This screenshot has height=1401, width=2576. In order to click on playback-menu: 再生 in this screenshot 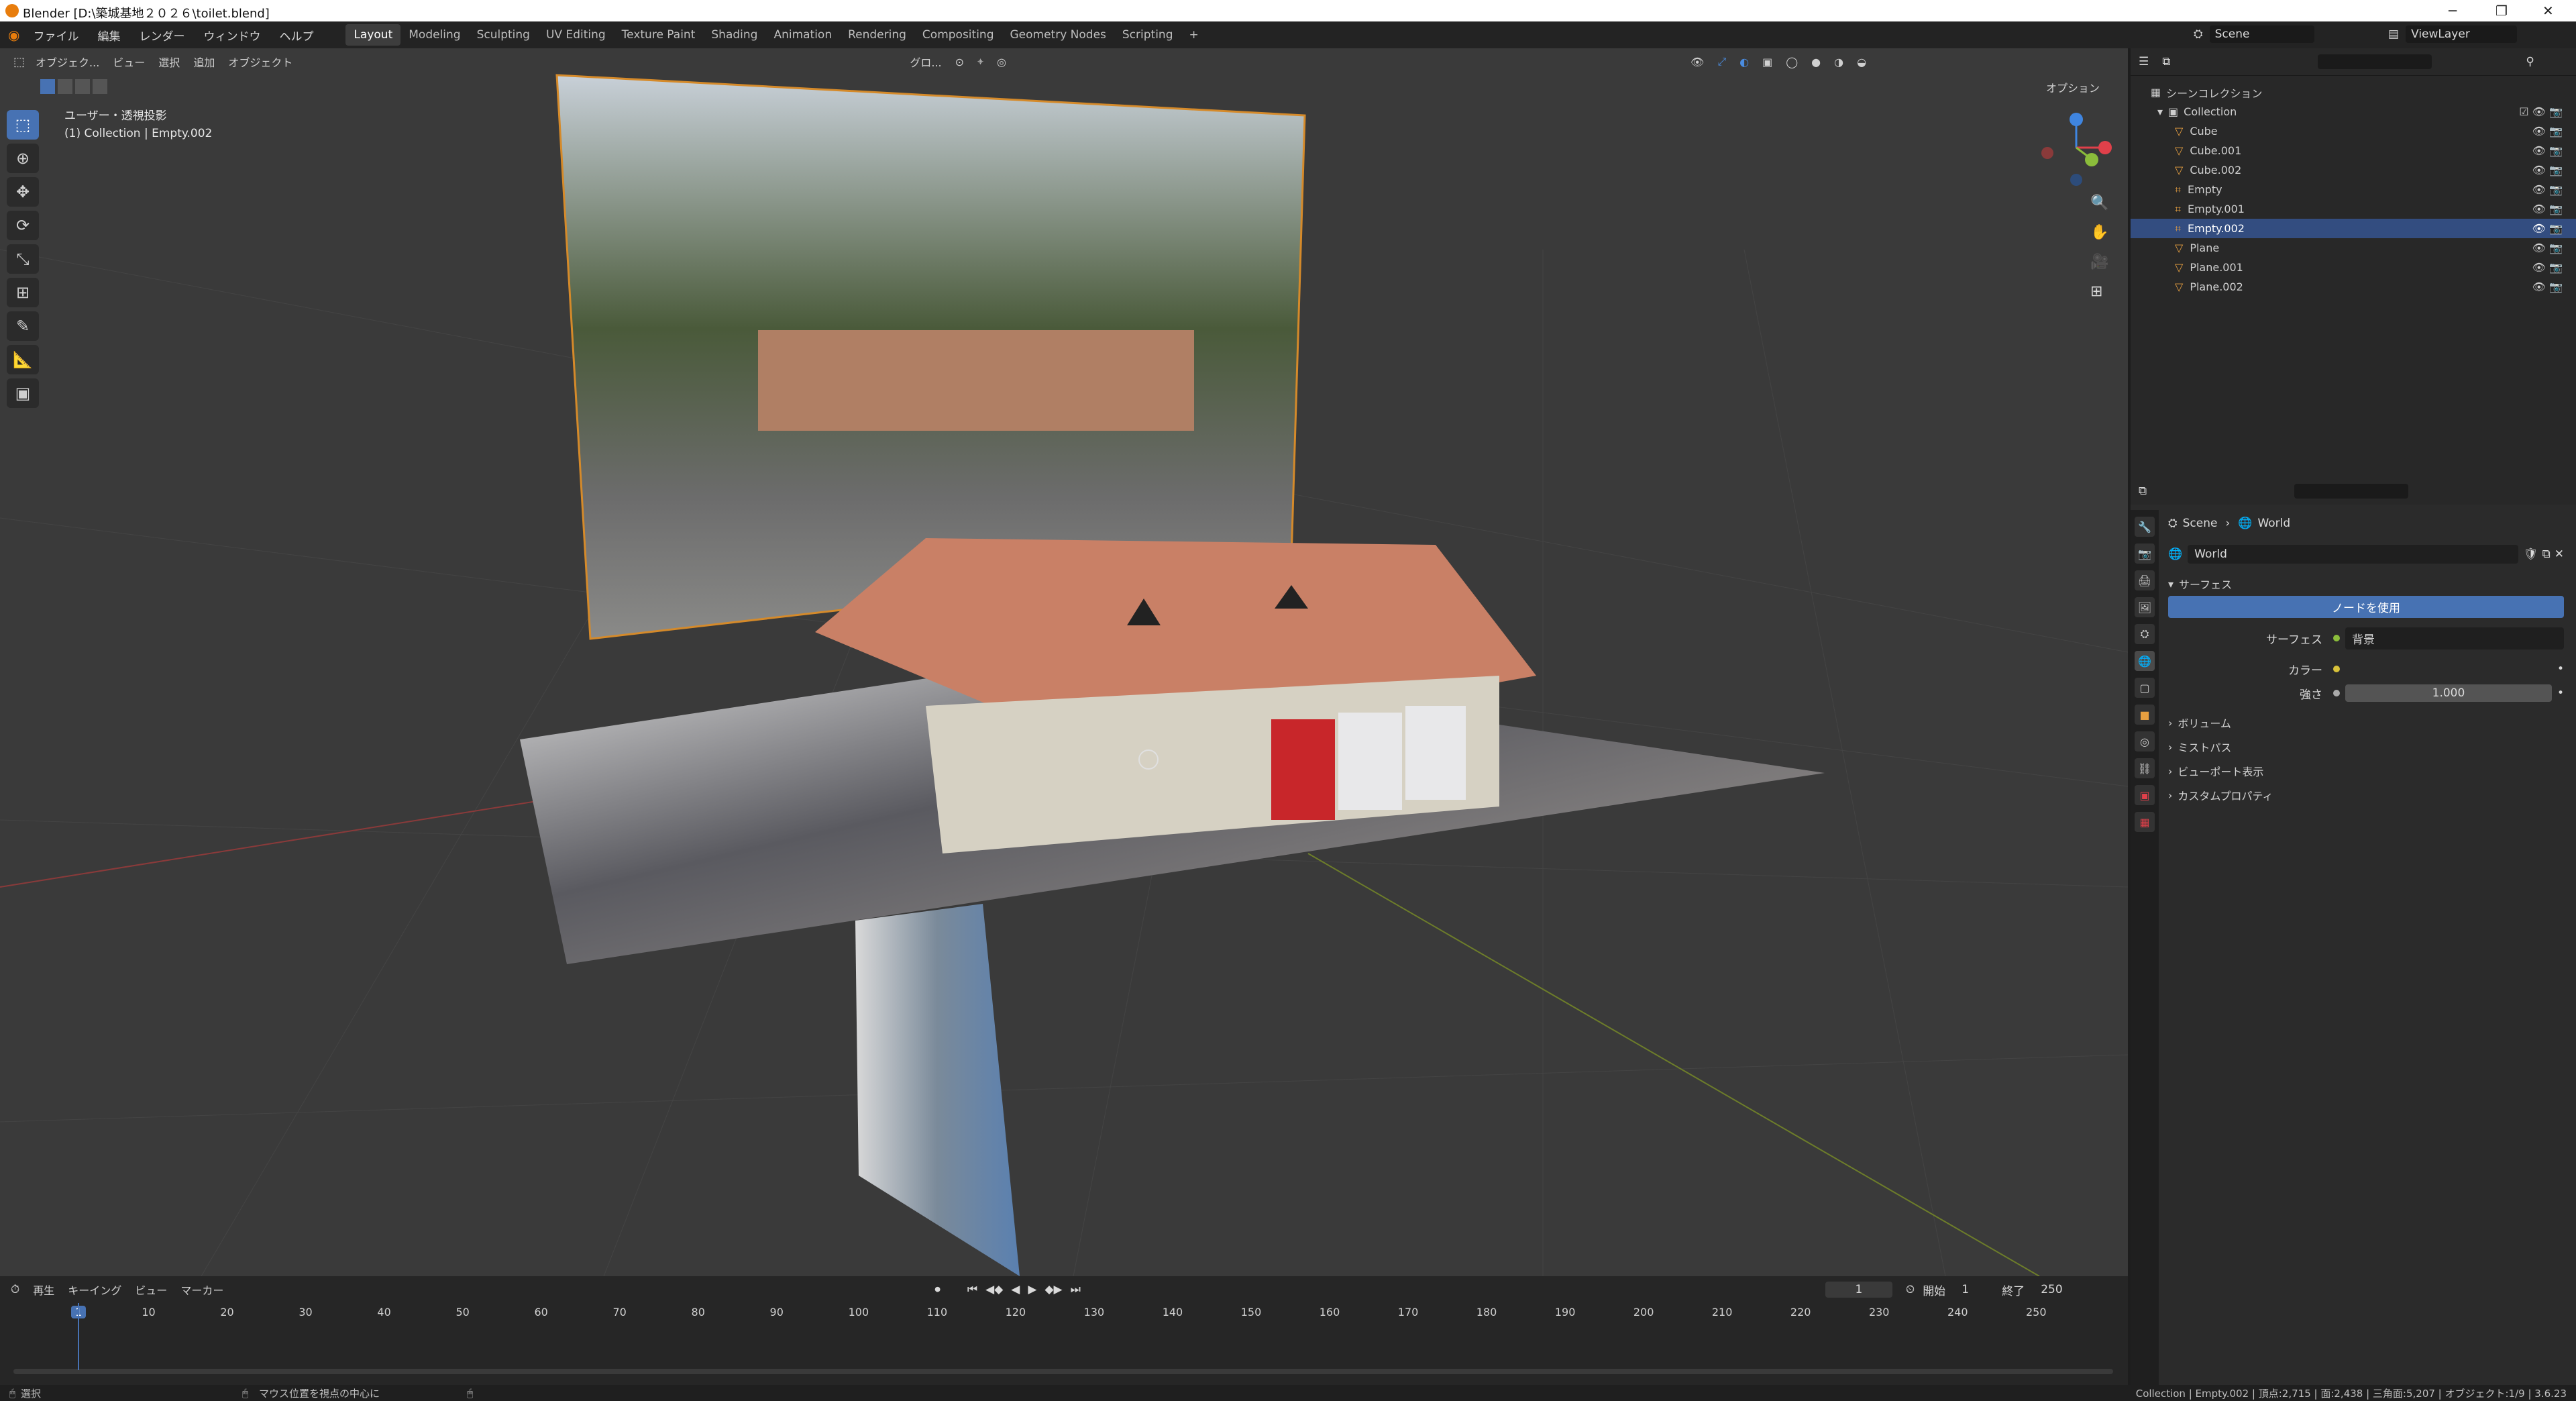, I will do `click(43, 1290)`.